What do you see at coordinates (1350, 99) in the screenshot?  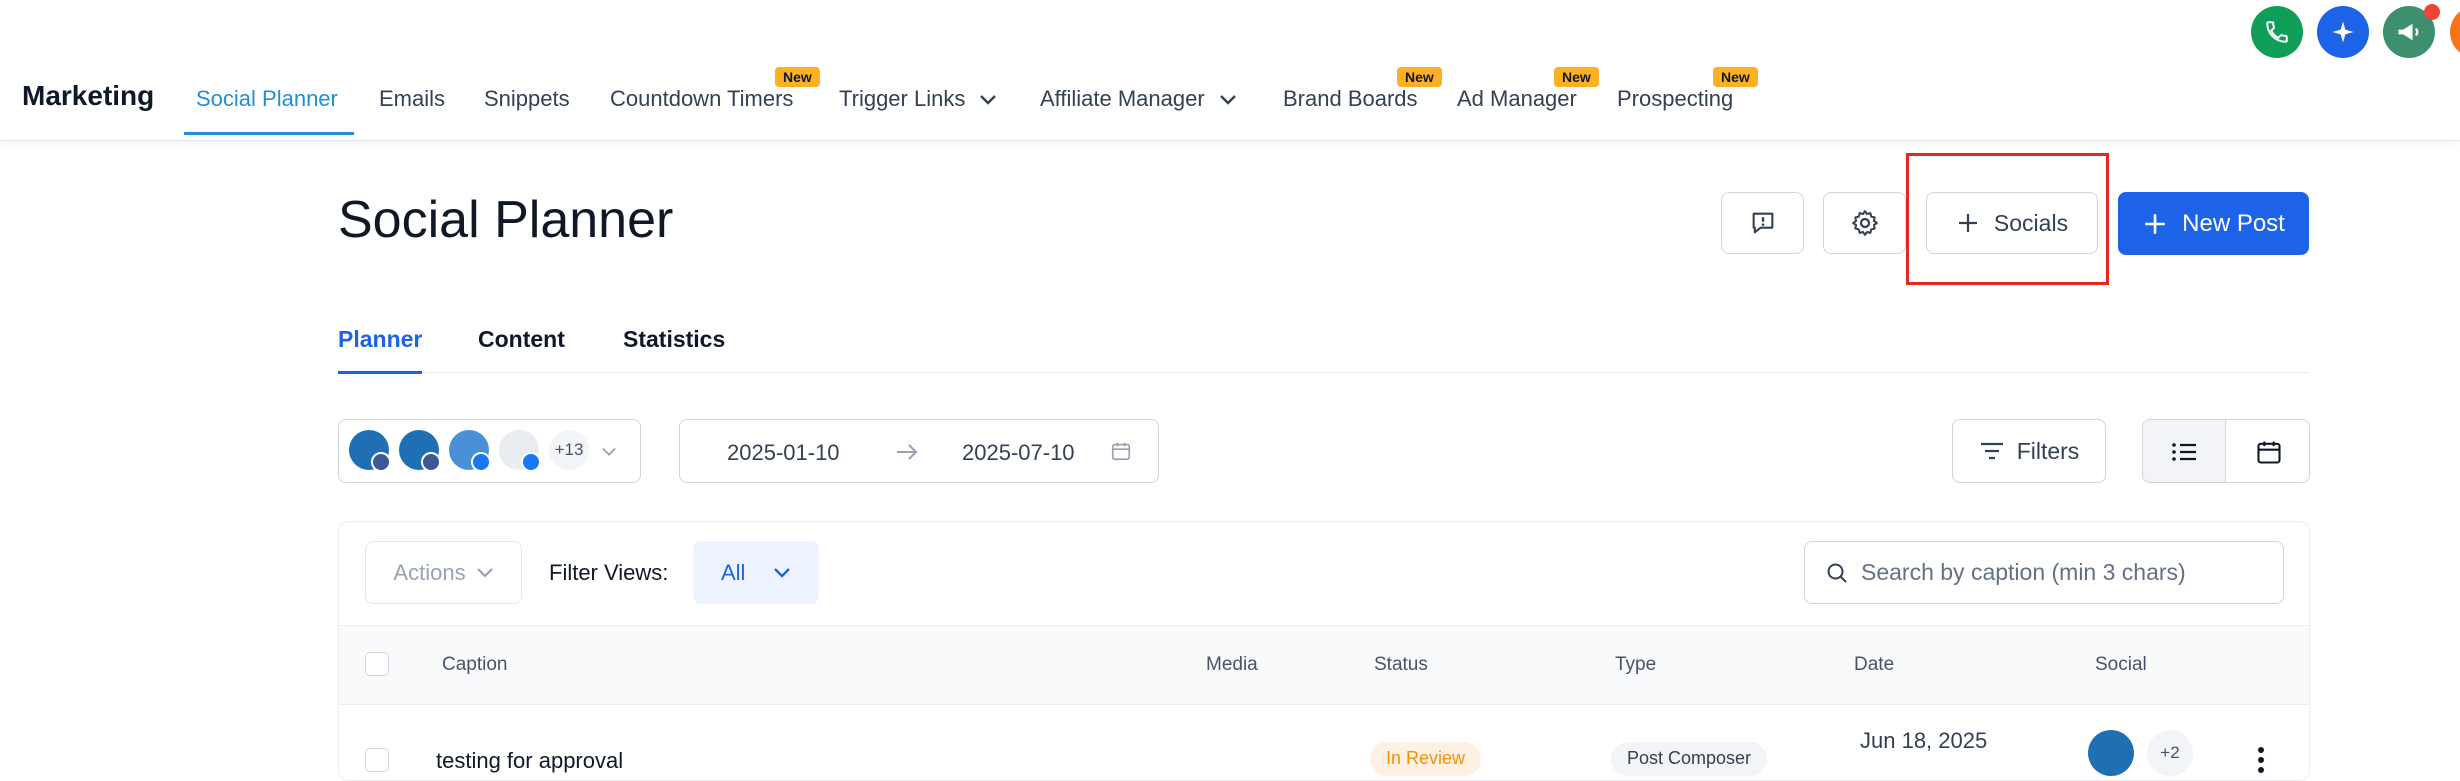 I see `nav-brand-boards: Brand Boards` at bounding box center [1350, 99].